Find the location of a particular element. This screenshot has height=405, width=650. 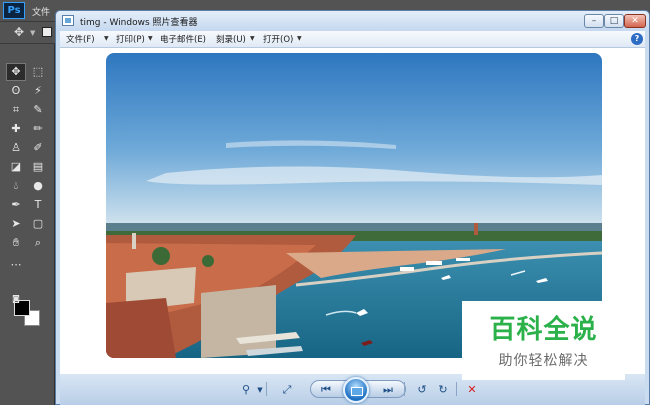

crop-icon: ⌗ is located at coordinates (16, 110).